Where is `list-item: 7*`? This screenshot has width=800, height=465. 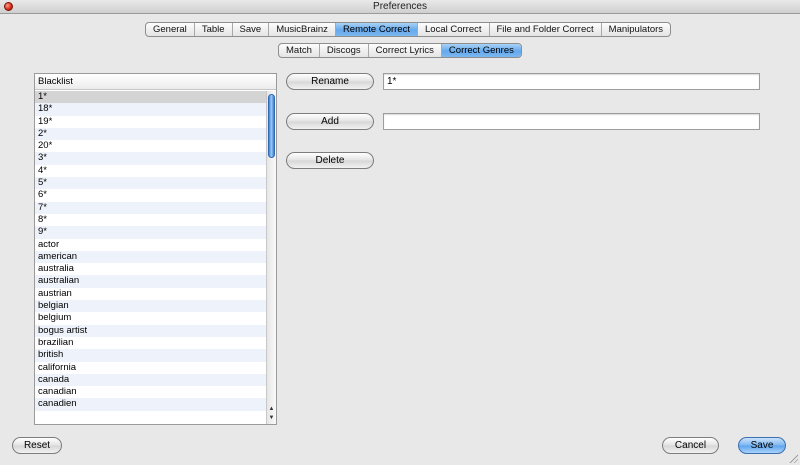 list-item: 7* is located at coordinates (151, 207).